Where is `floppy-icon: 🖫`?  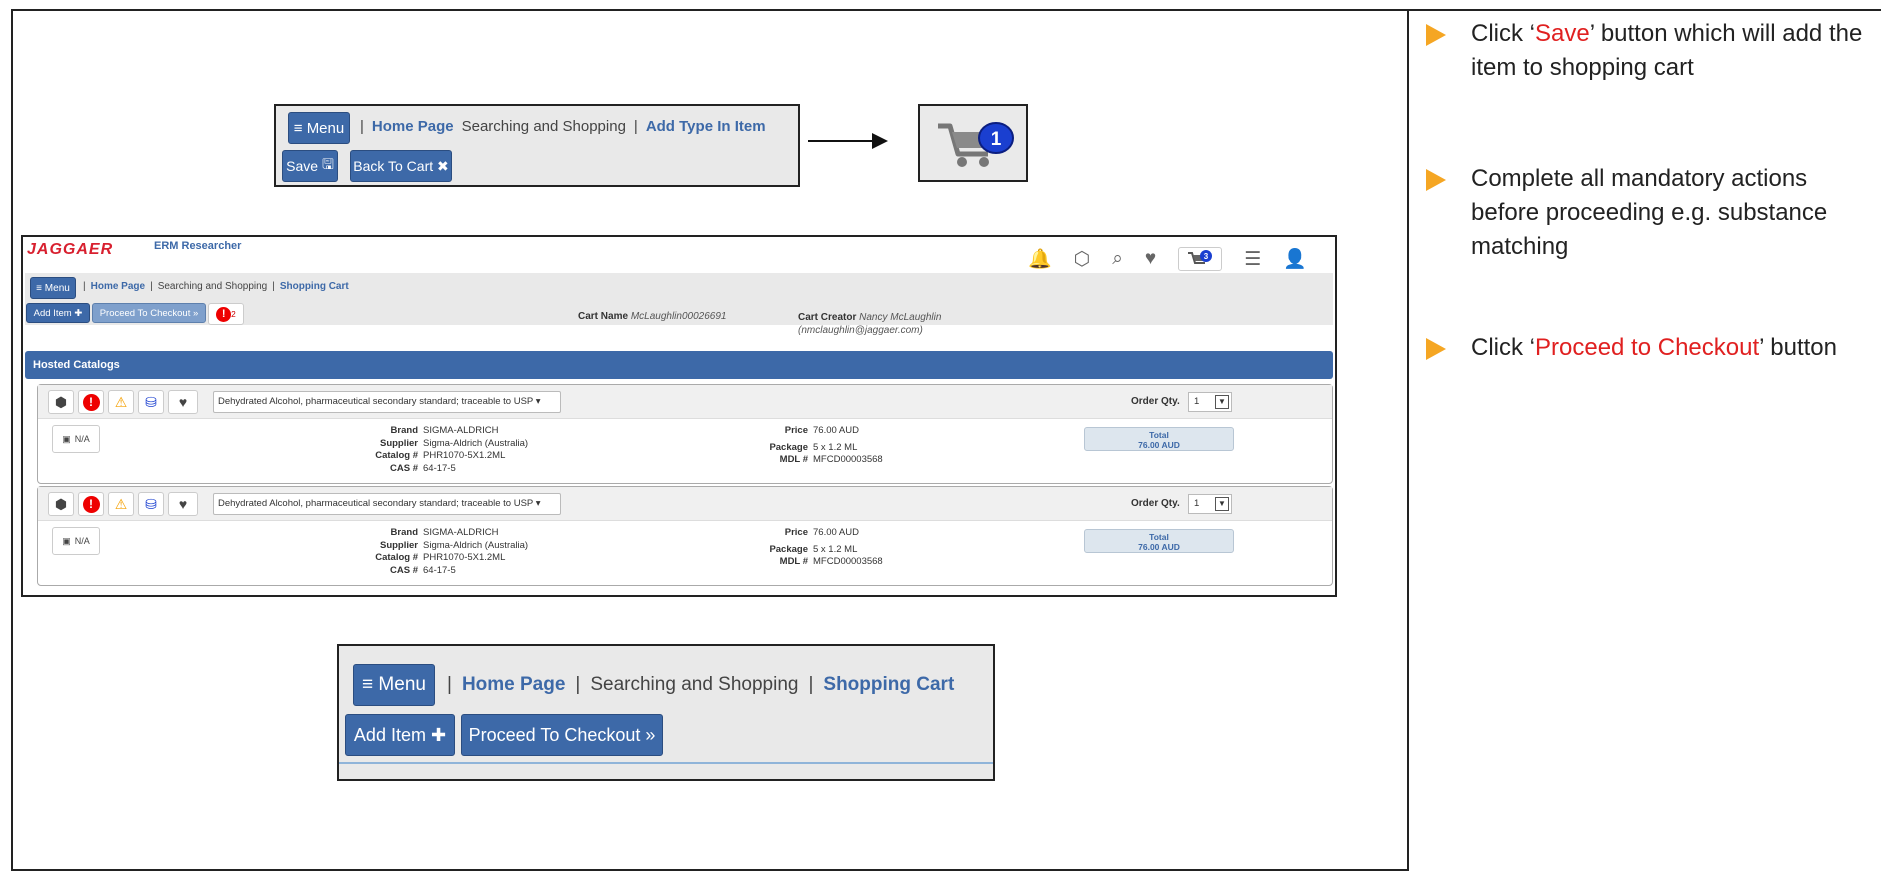
floppy-icon: 🖫 is located at coordinates (327, 164).